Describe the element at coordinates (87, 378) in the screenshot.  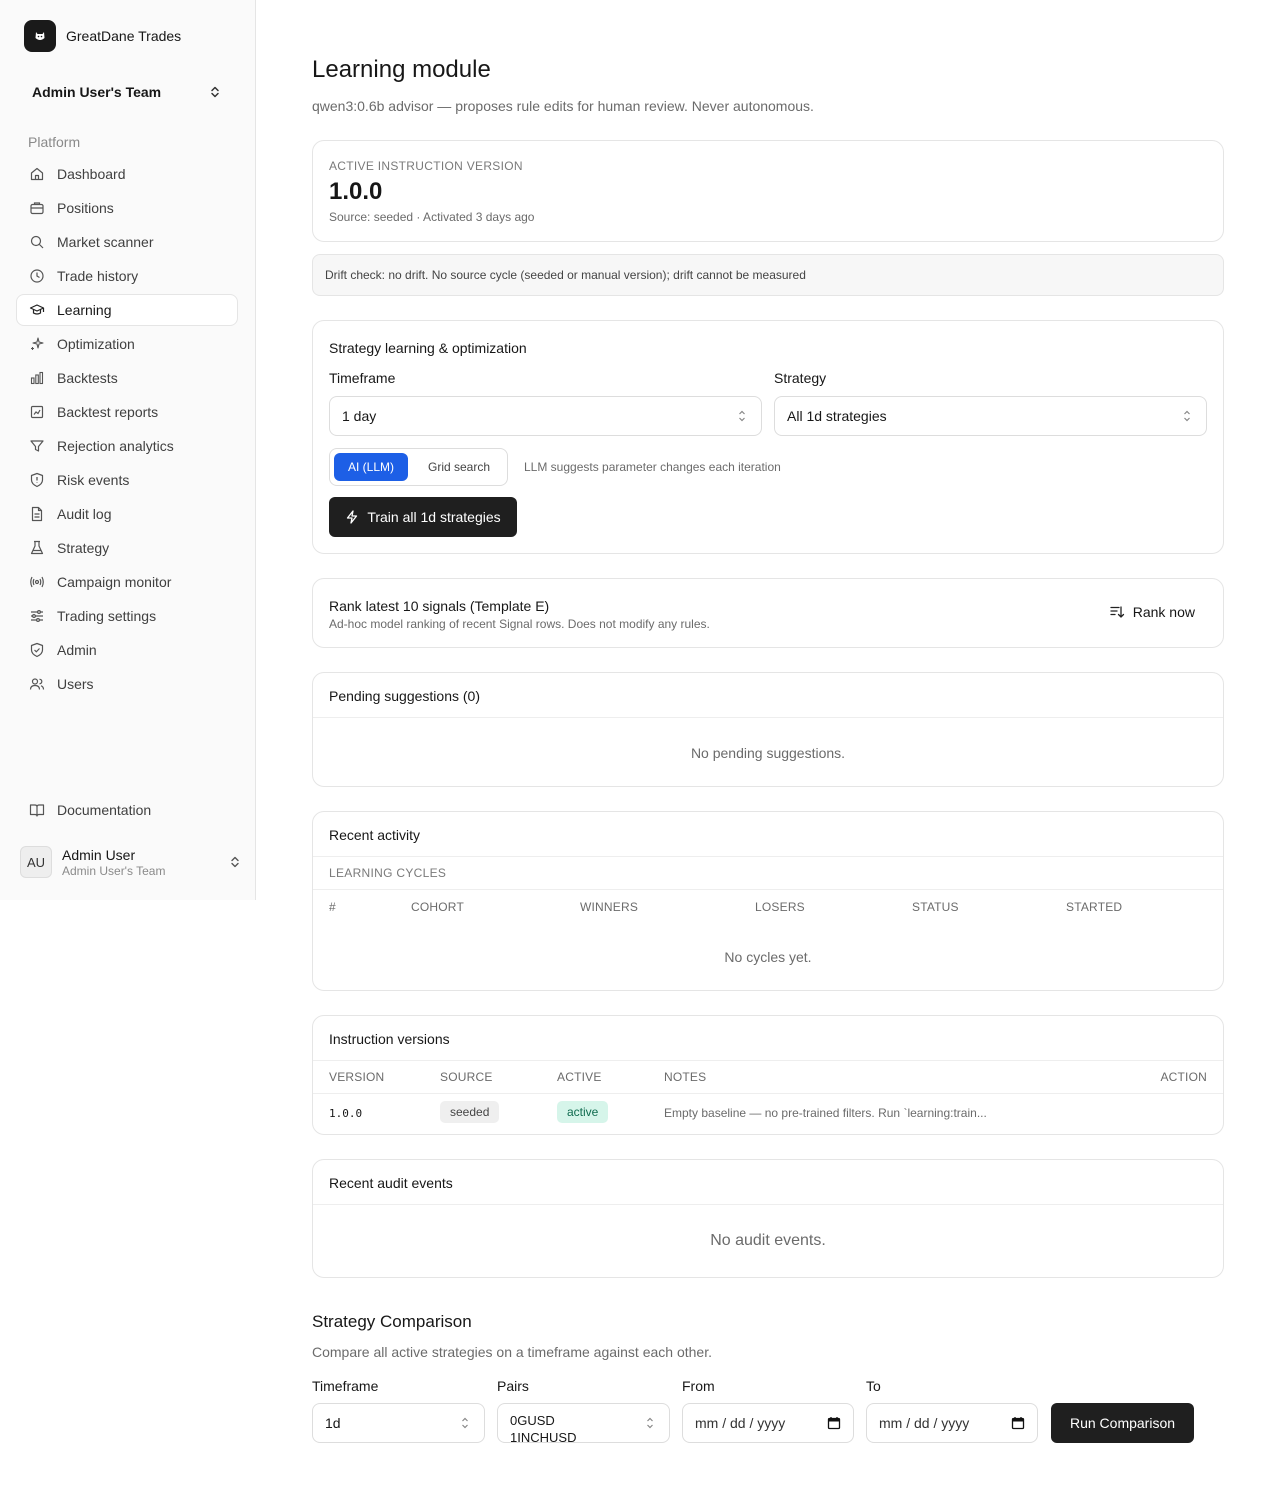
I see `sidebar-item-label: Backtests` at that location.